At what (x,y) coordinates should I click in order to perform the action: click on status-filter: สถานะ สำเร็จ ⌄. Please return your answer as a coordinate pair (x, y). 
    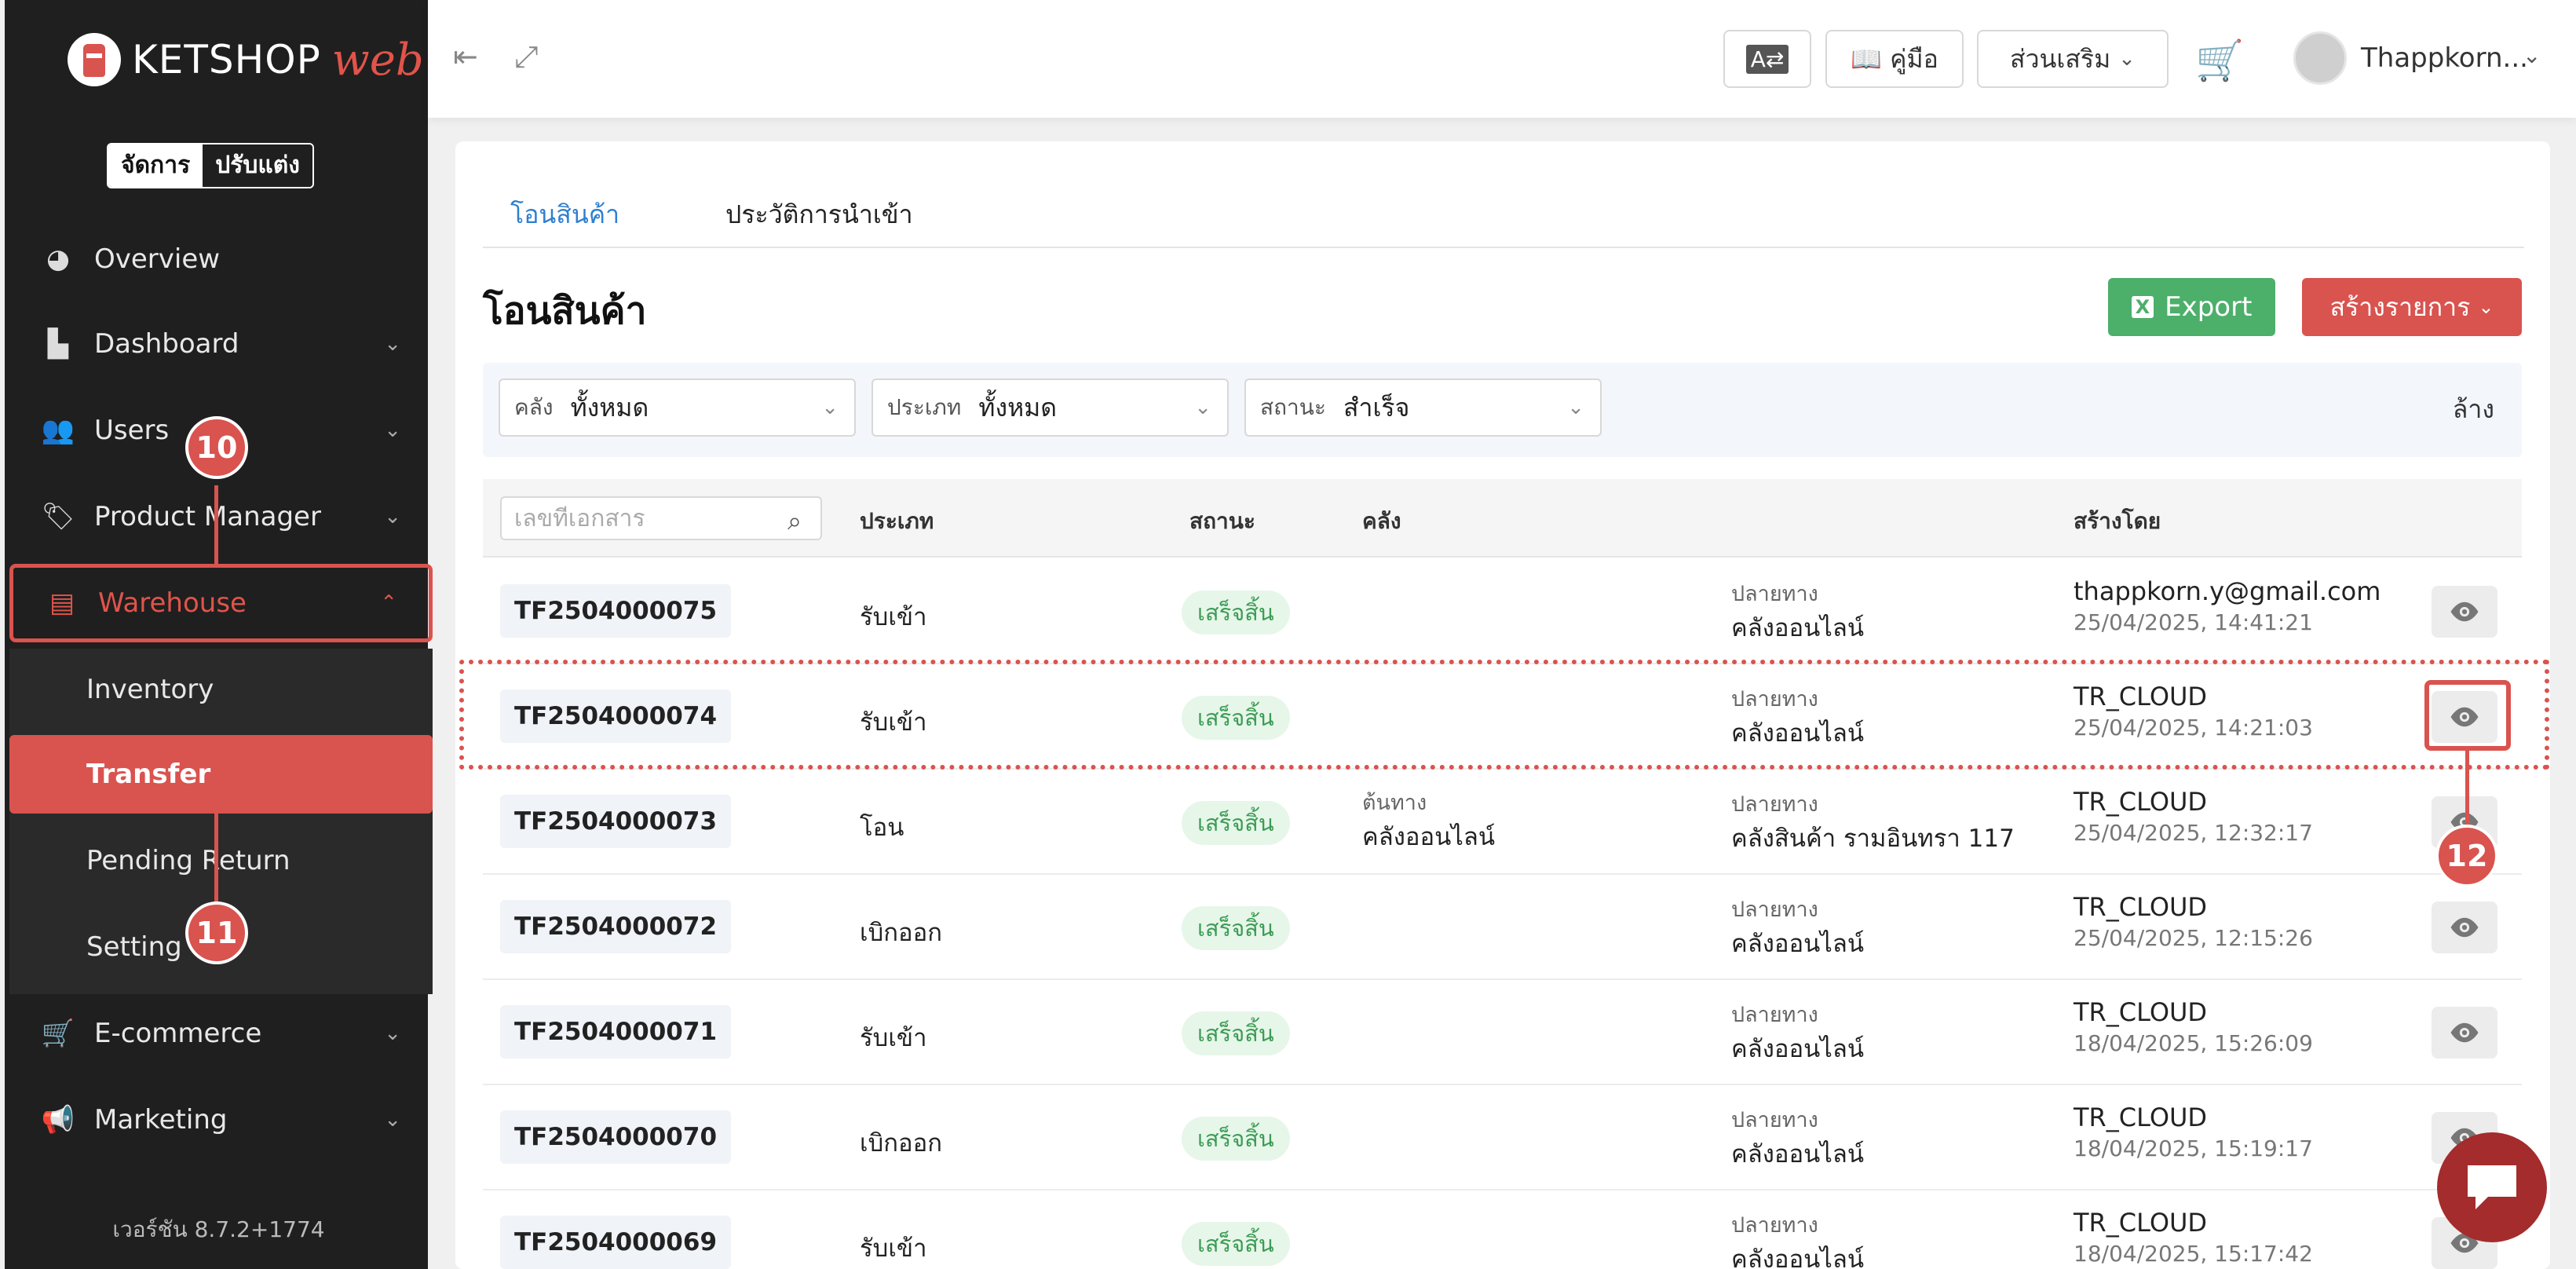
    Looking at the image, I should click on (1423, 408).